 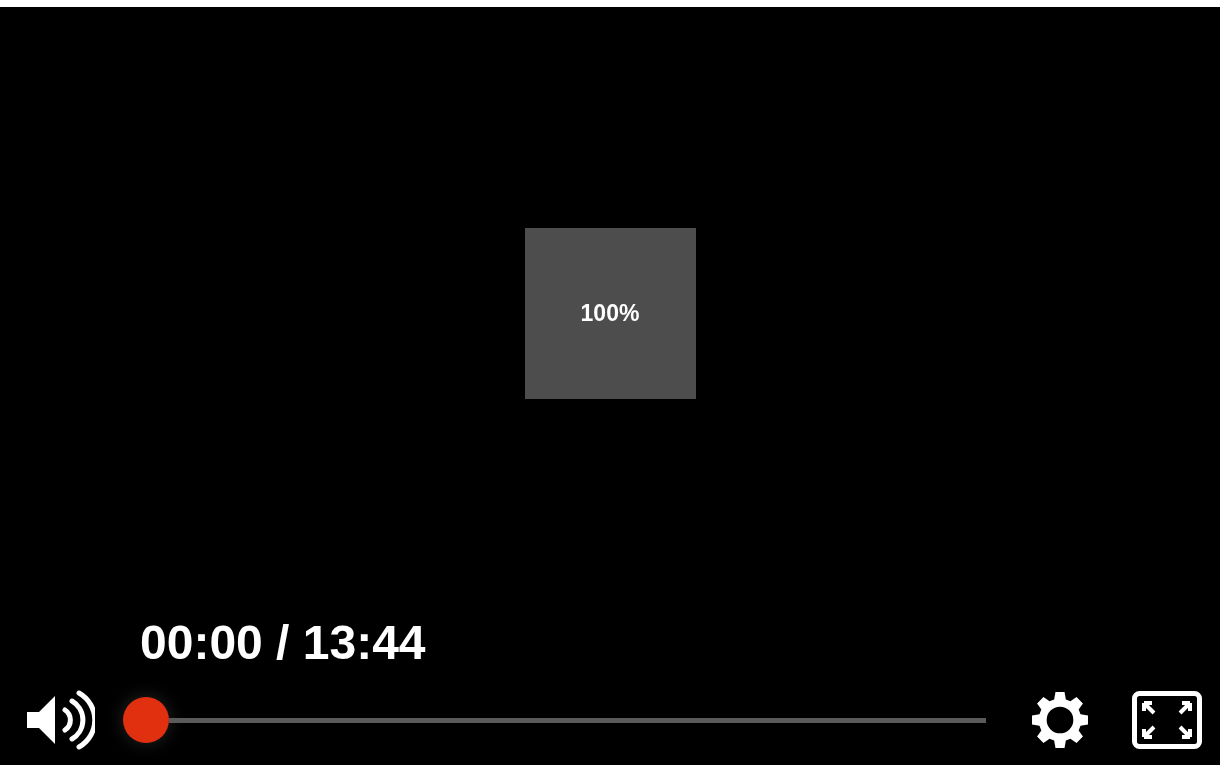 What do you see at coordinates (610, 313) in the screenshot?
I see `volume-overlay: 100%` at bounding box center [610, 313].